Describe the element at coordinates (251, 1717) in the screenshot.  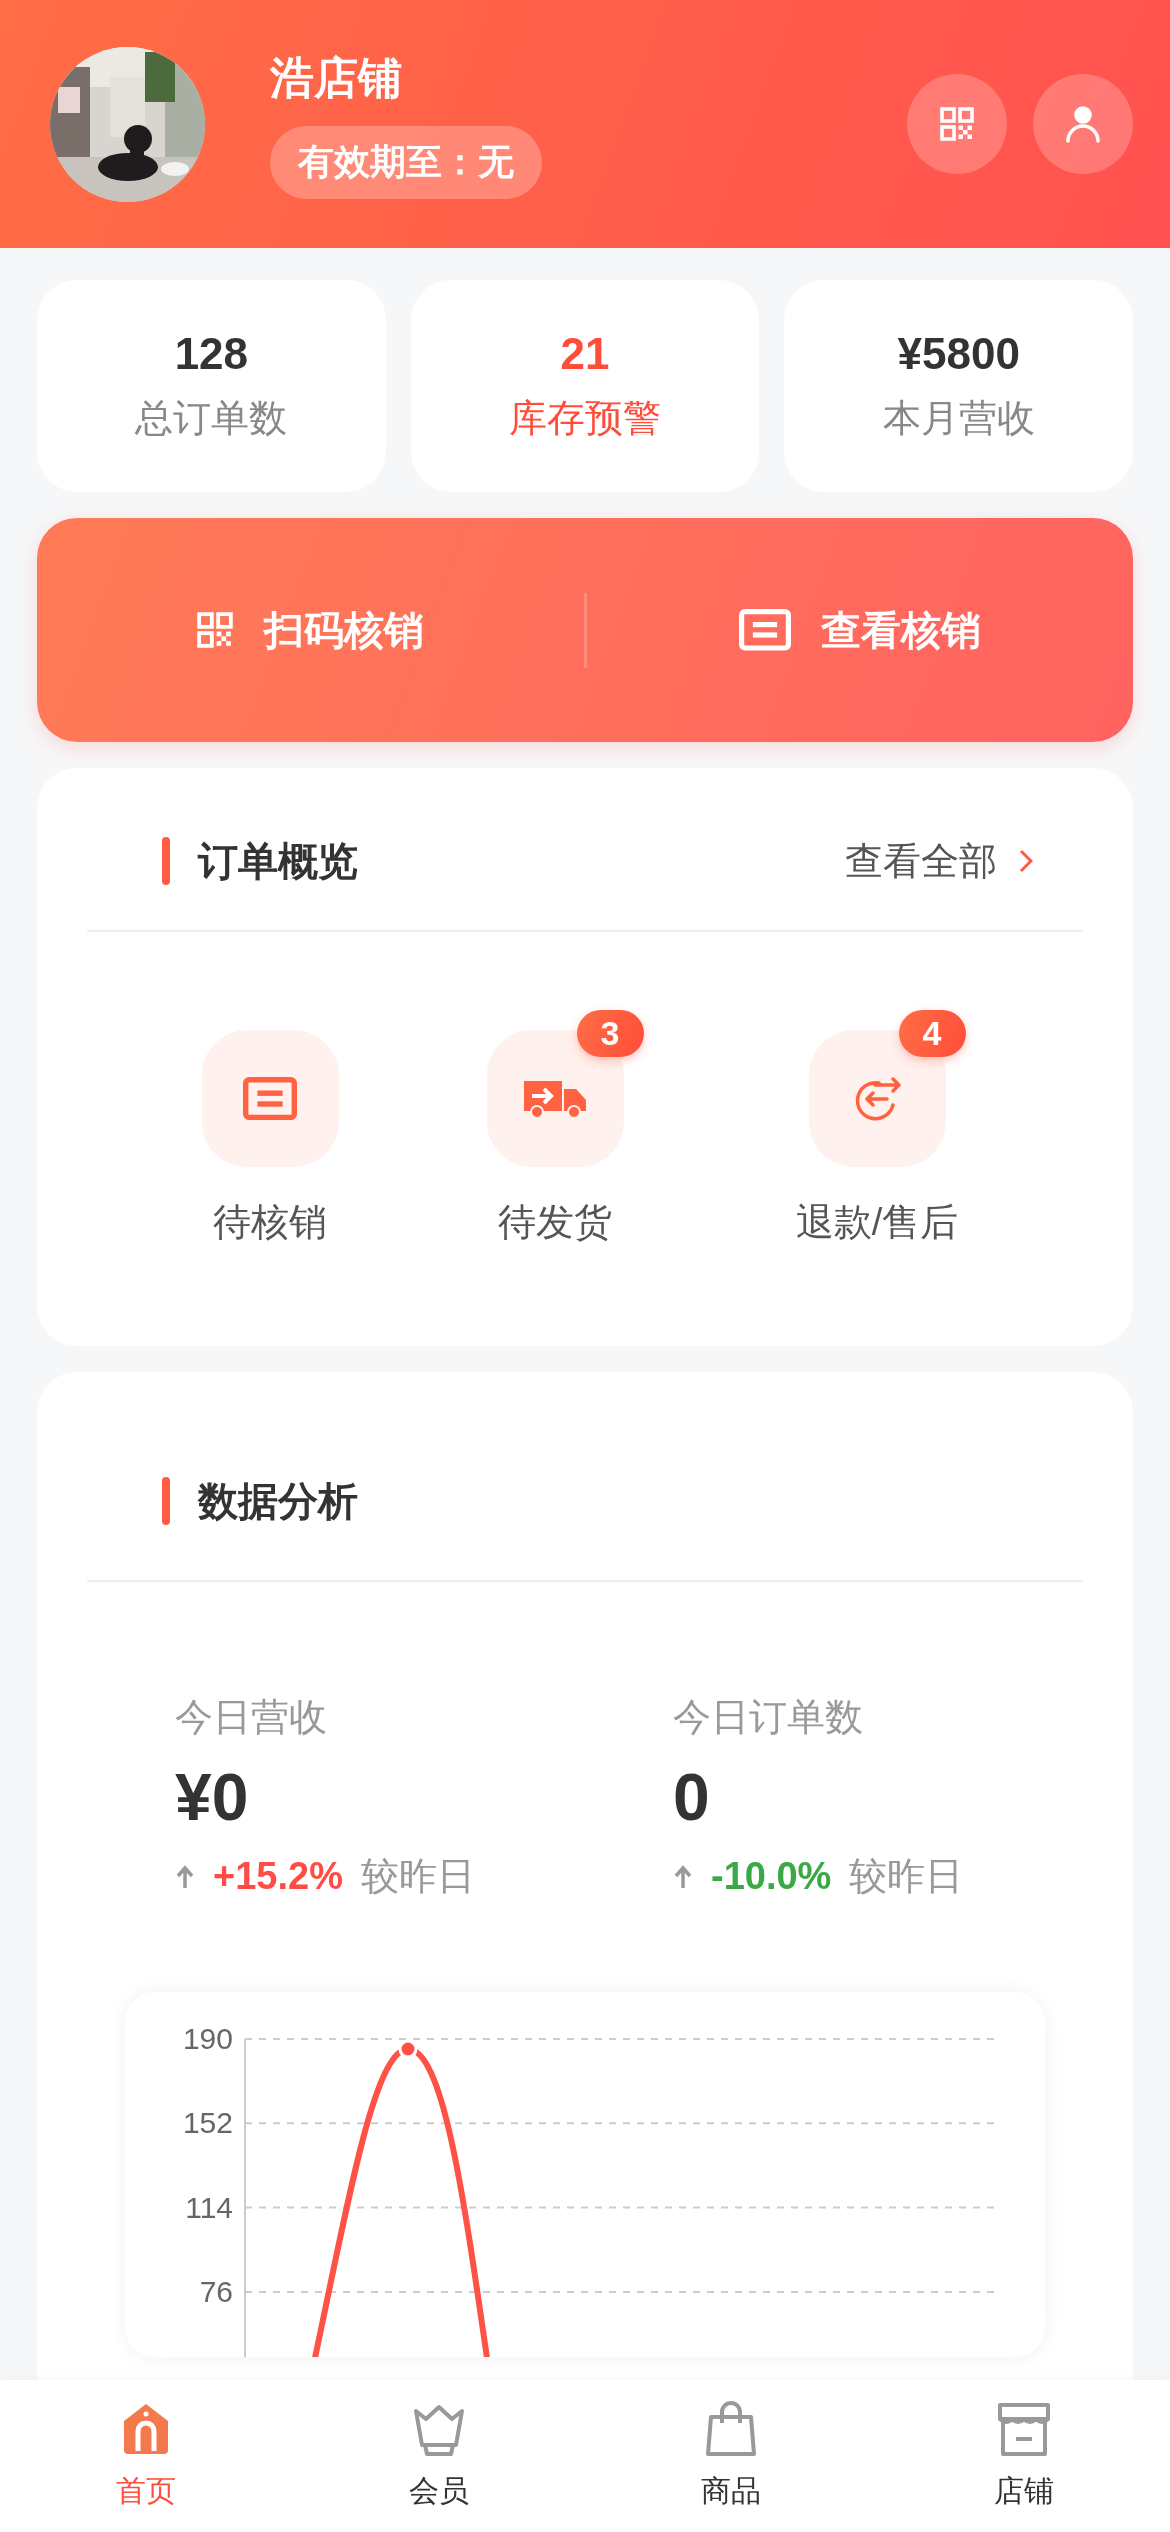
I see `metric-label: 今日营收` at that location.